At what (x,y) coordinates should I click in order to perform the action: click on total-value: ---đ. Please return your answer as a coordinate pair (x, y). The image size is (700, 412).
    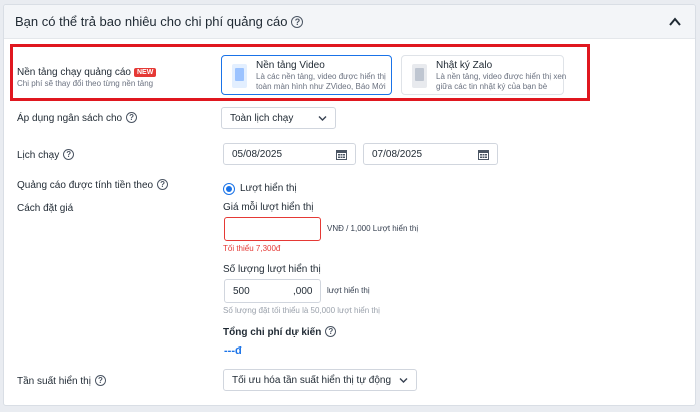
    Looking at the image, I should click on (233, 351).